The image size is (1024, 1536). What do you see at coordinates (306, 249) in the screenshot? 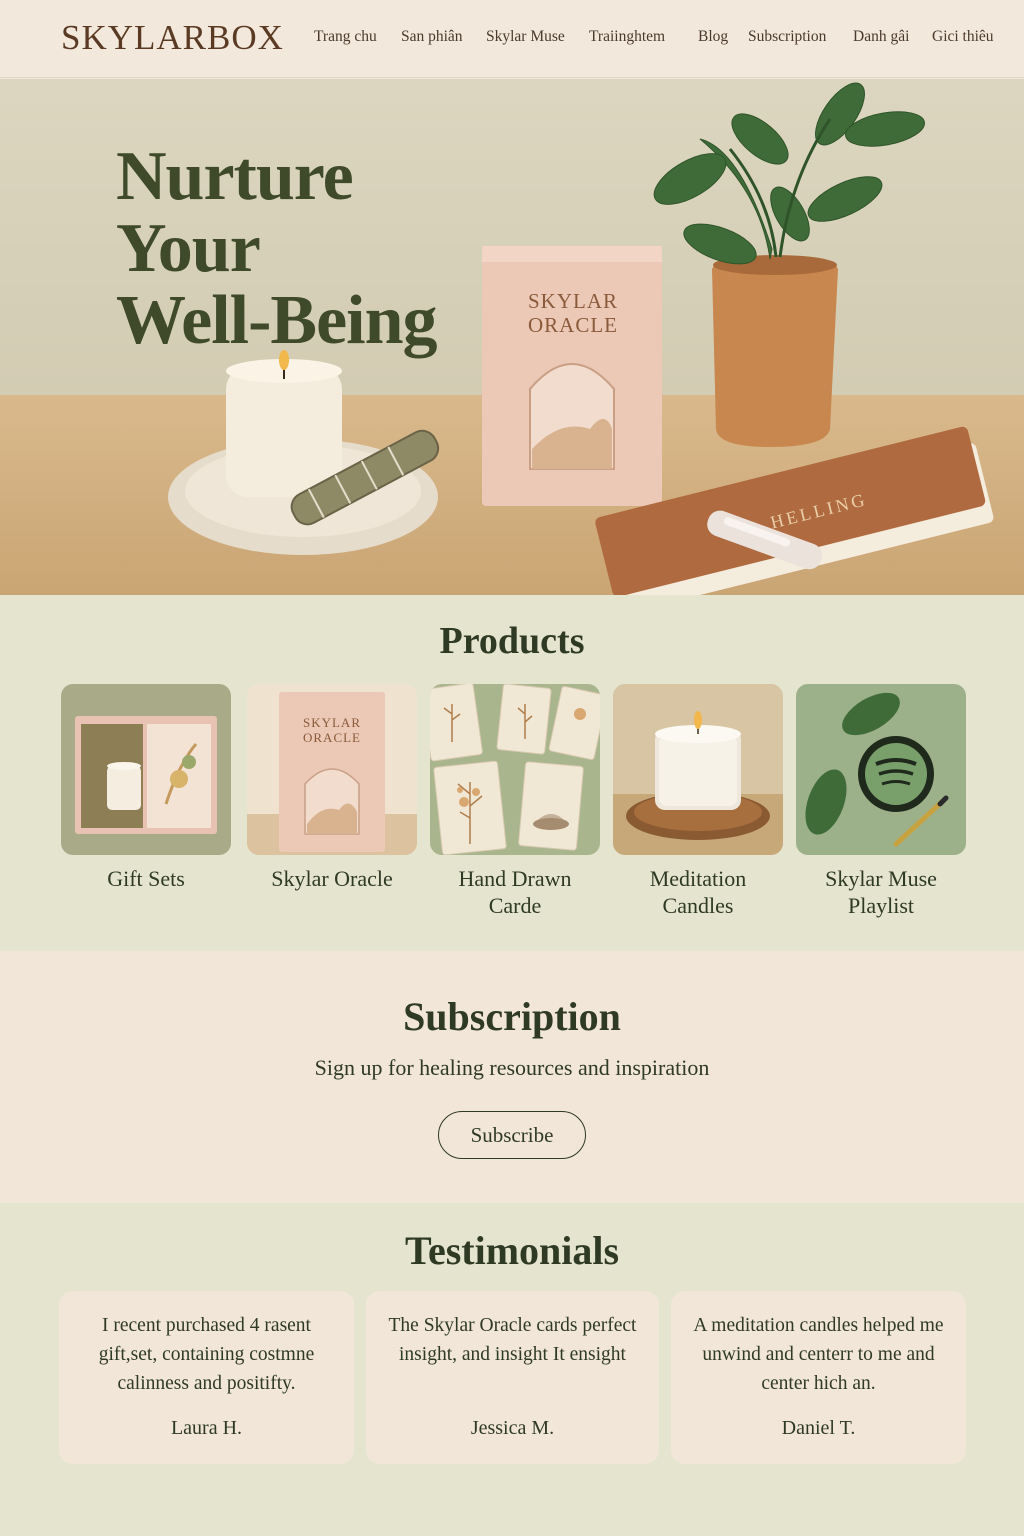
I see `hero-title: Nurture Your Well-Being` at bounding box center [306, 249].